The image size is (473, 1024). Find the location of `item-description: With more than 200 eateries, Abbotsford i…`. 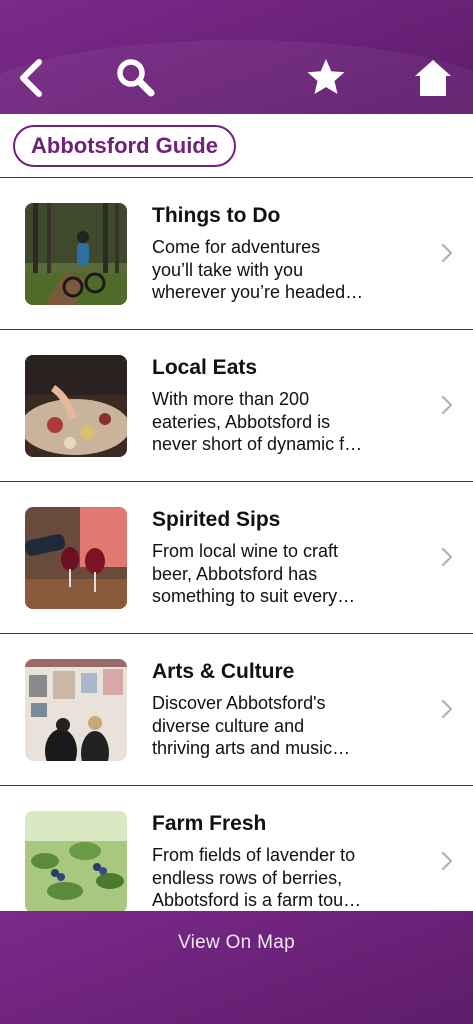

item-description: With more than 200 eateries, Abbotsford i… is located at coordinates (257, 421).